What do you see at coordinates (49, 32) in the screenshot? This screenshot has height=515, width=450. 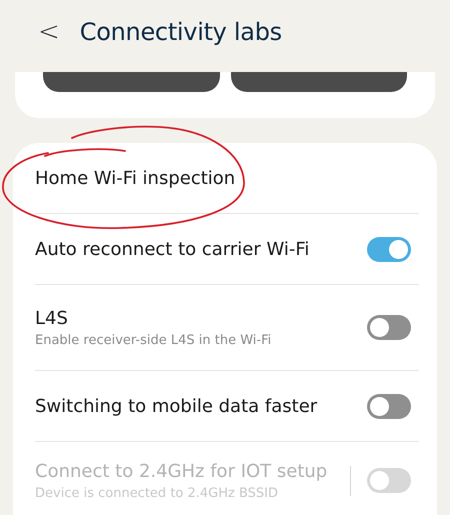 I see `back-button: <` at bounding box center [49, 32].